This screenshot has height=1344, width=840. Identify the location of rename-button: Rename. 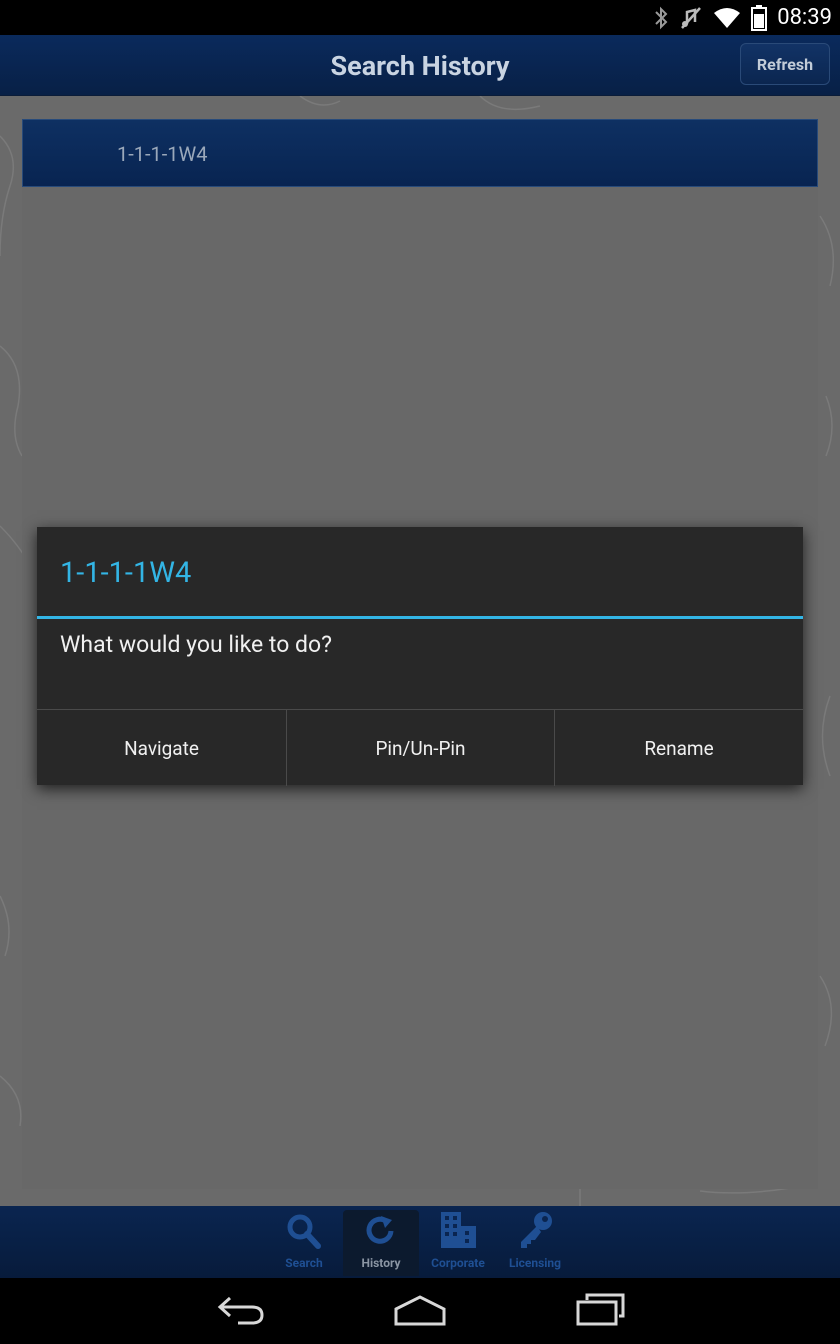
(678, 748).